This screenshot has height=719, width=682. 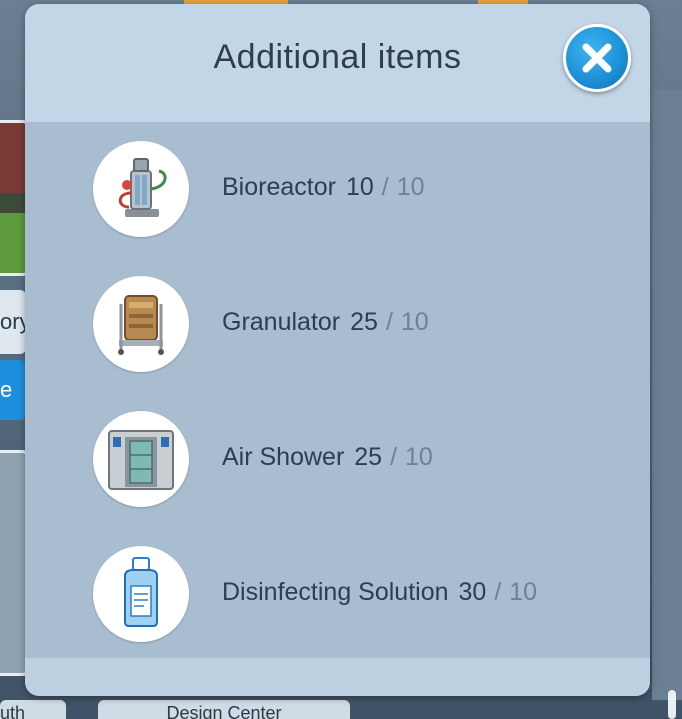 I want to click on item-name: Air Shower, so click(x=283, y=457).